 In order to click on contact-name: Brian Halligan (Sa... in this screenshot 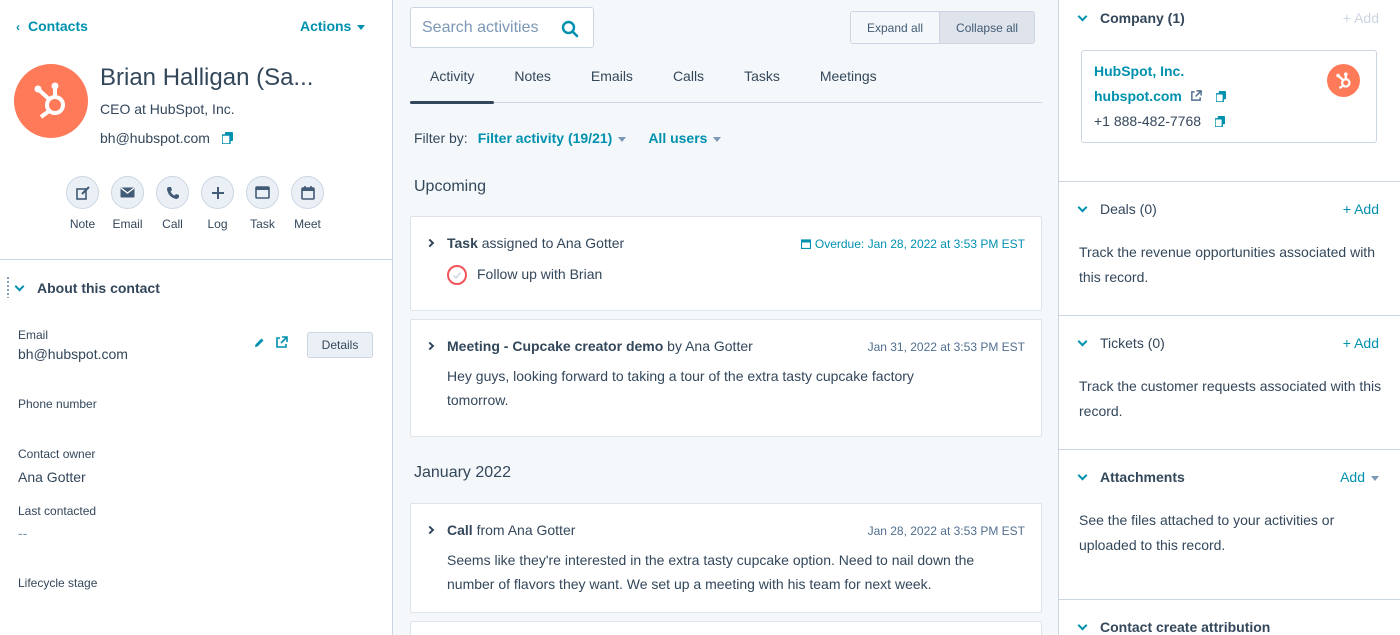, I will do `click(206, 78)`.